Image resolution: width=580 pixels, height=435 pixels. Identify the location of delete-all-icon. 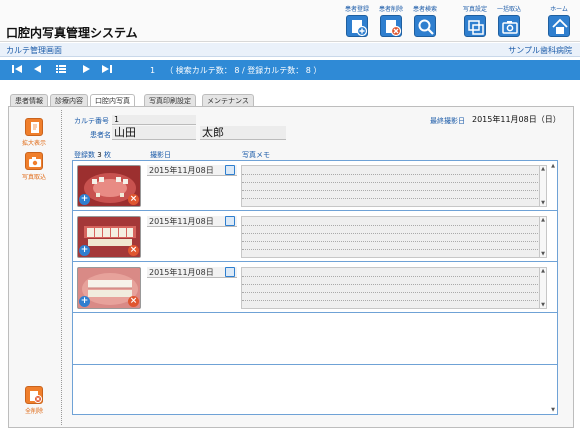
(34, 395).